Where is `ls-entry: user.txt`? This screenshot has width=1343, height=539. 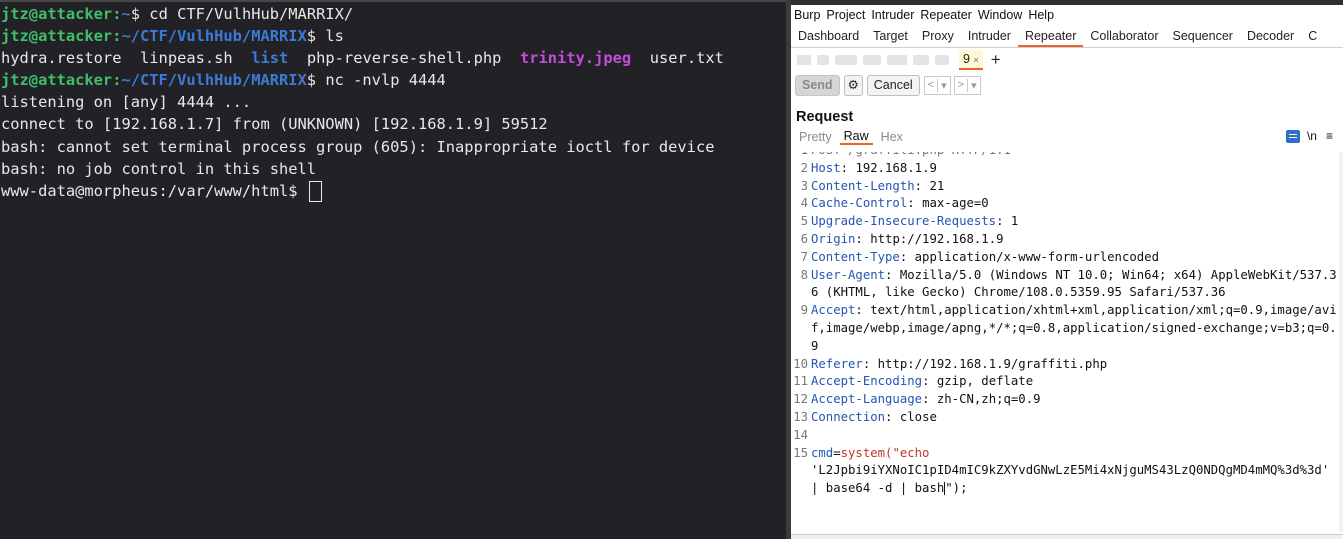
ls-entry: user.txt is located at coordinates (686, 58).